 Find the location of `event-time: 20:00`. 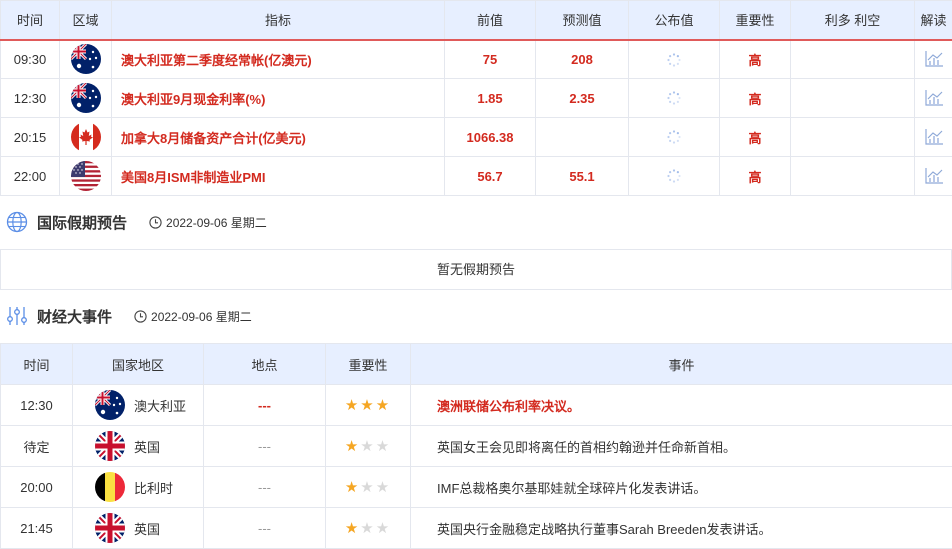

event-time: 20:00 is located at coordinates (36, 487).